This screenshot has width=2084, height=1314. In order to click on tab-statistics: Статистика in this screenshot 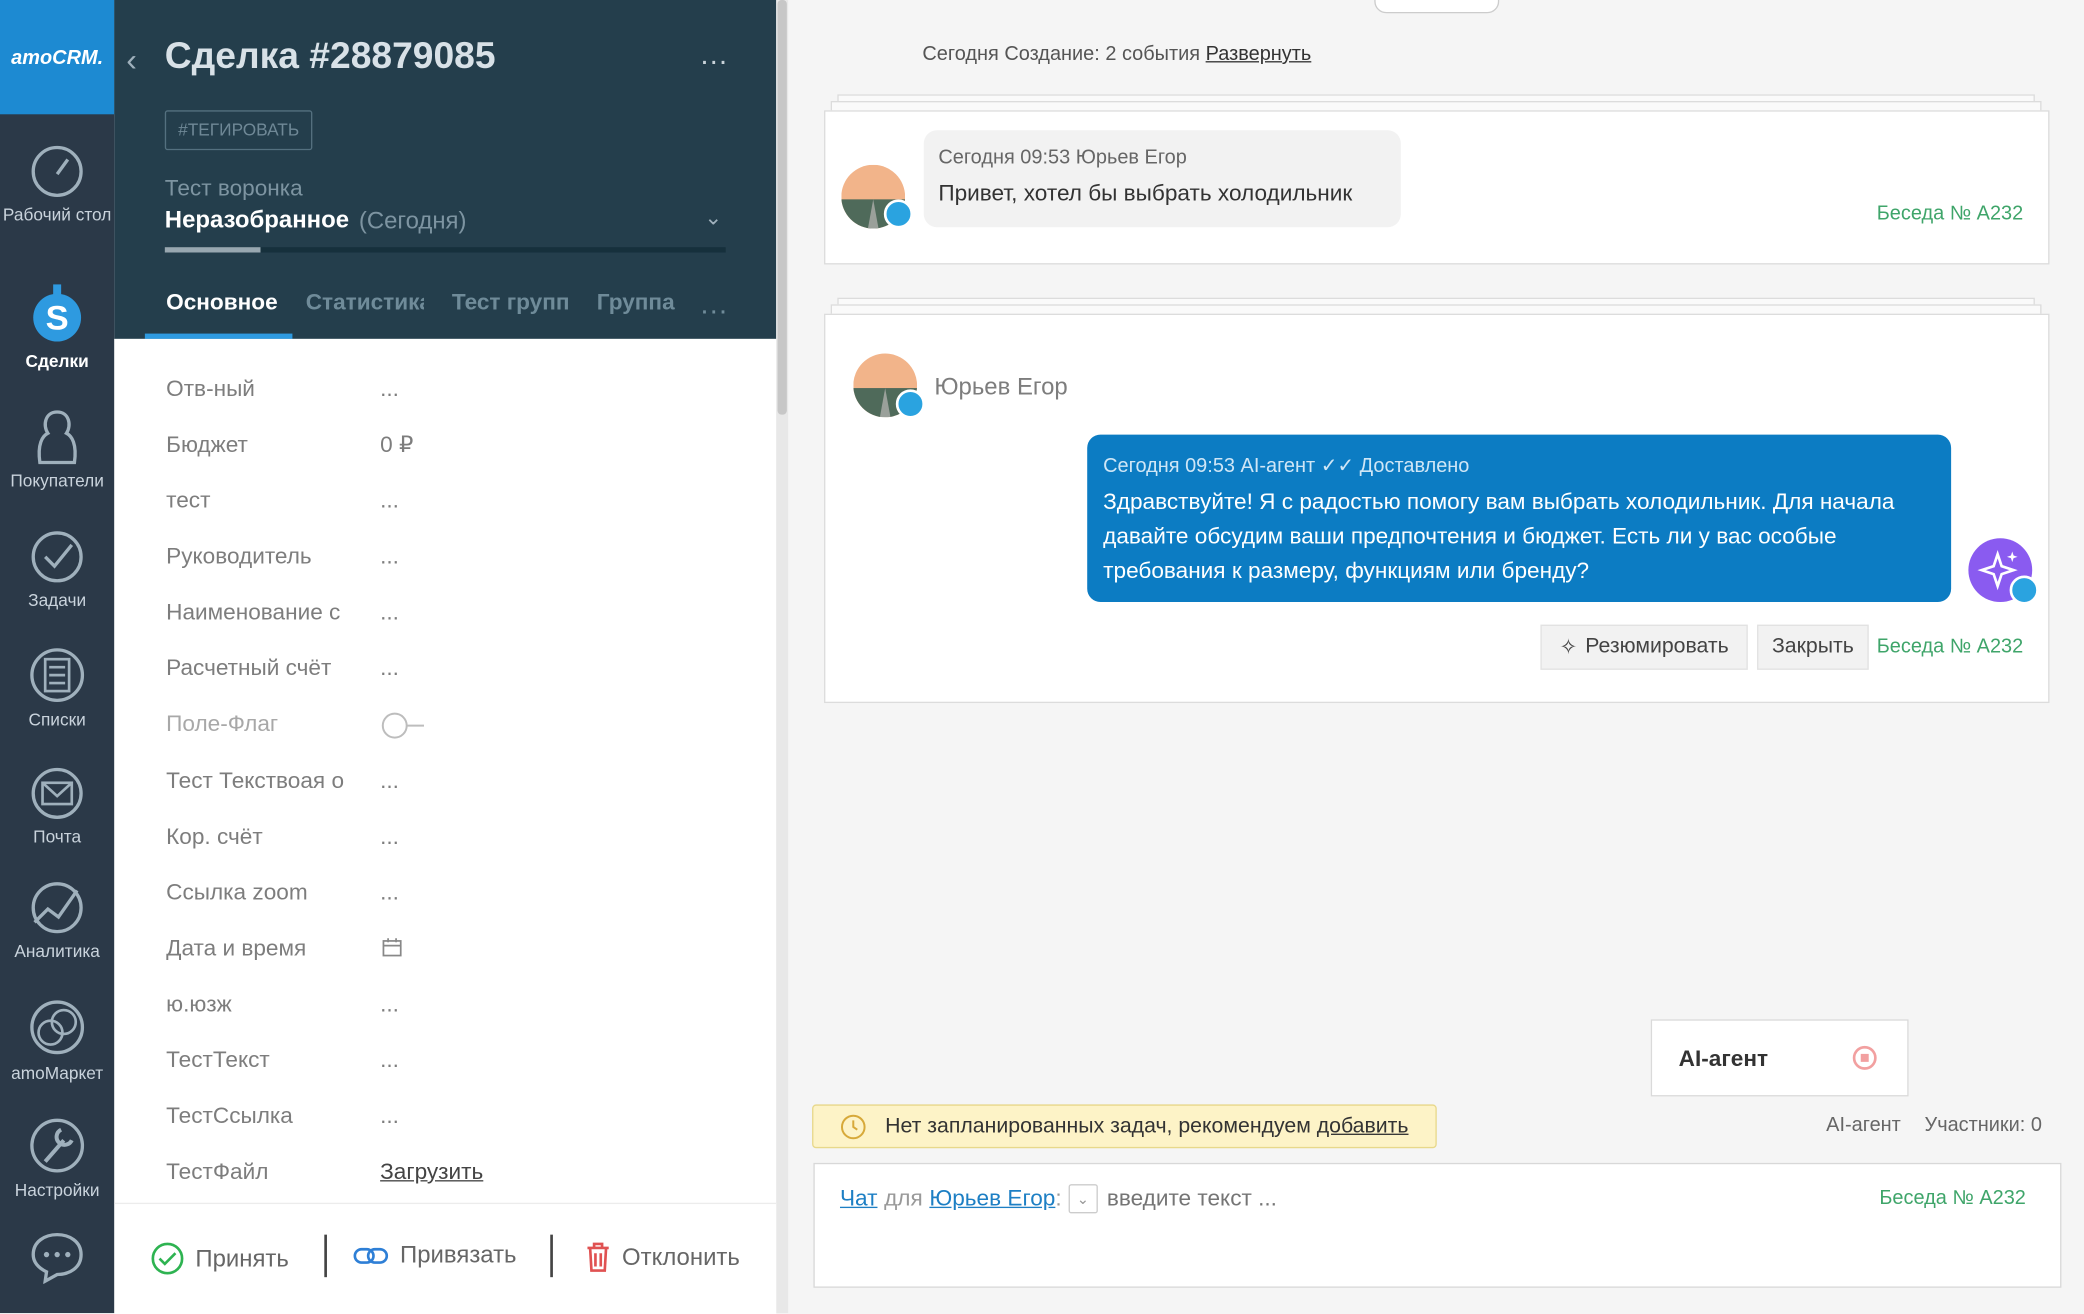, I will do `click(365, 303)`.